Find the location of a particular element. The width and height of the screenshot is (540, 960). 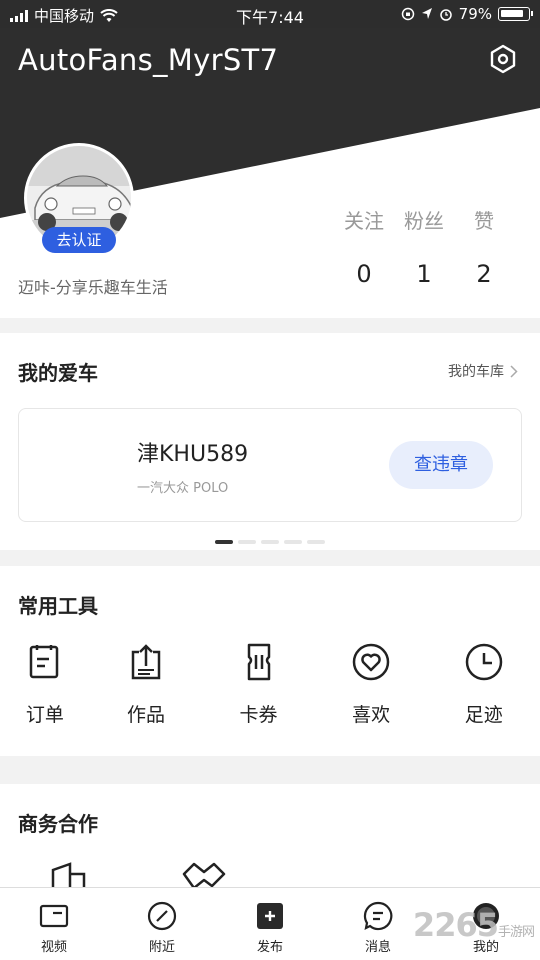

nav-nearby: 附近 is located at coordinates (162, 924).